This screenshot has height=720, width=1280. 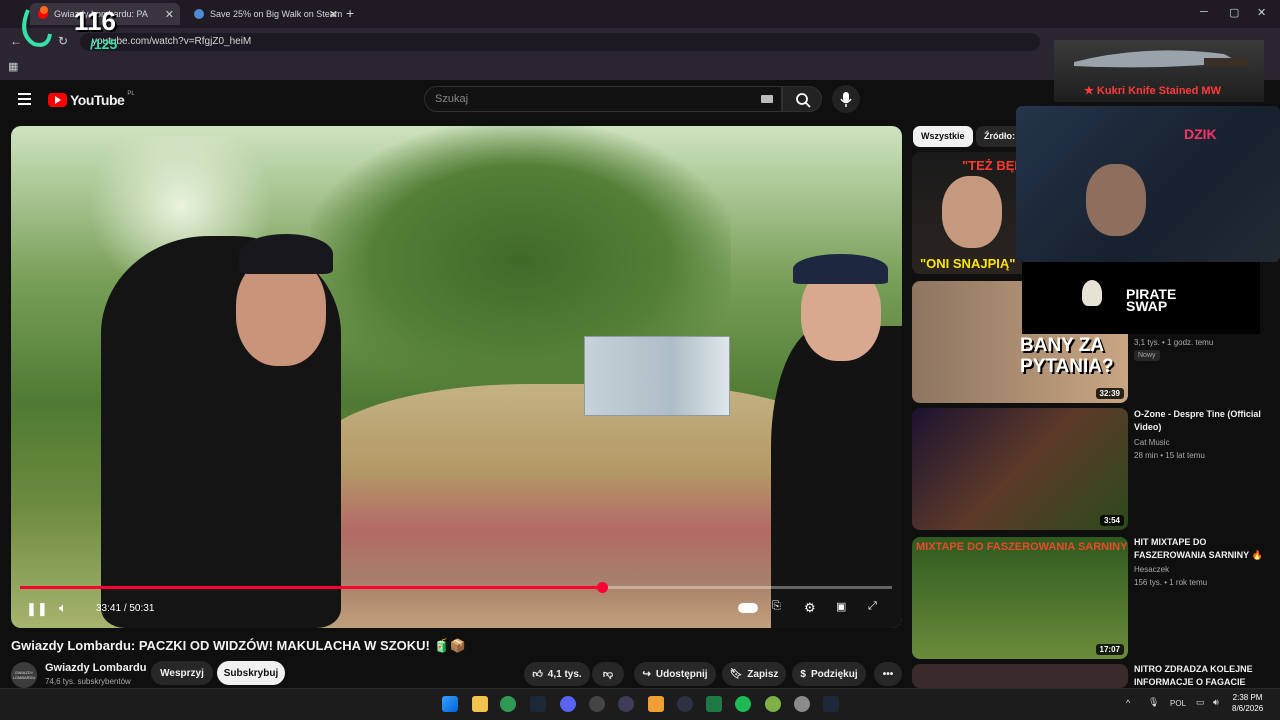 What do you see at coordinates (91, 99) in the screenshot?
I see `youtube-logo: YouTube PL` at bounding box center [91, 99].